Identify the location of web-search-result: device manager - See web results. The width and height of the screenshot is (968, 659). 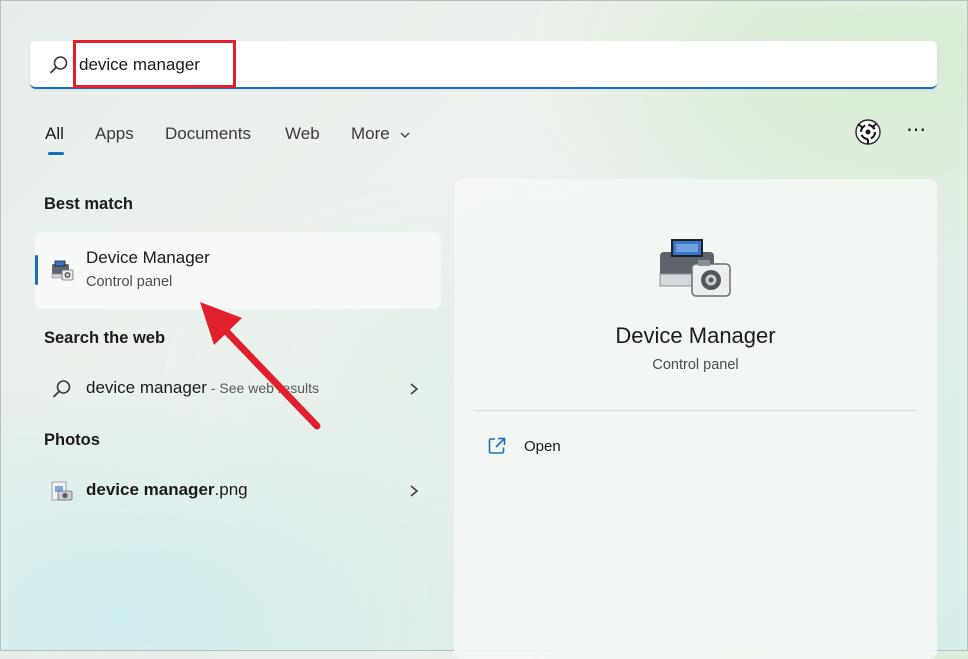
(238, 389).